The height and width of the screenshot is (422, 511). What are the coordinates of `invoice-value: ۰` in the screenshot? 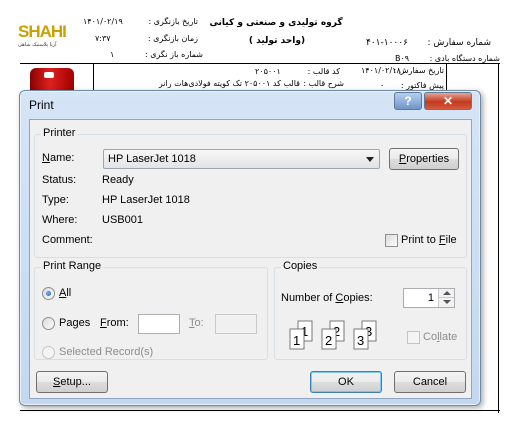 It's located at (382, 85).